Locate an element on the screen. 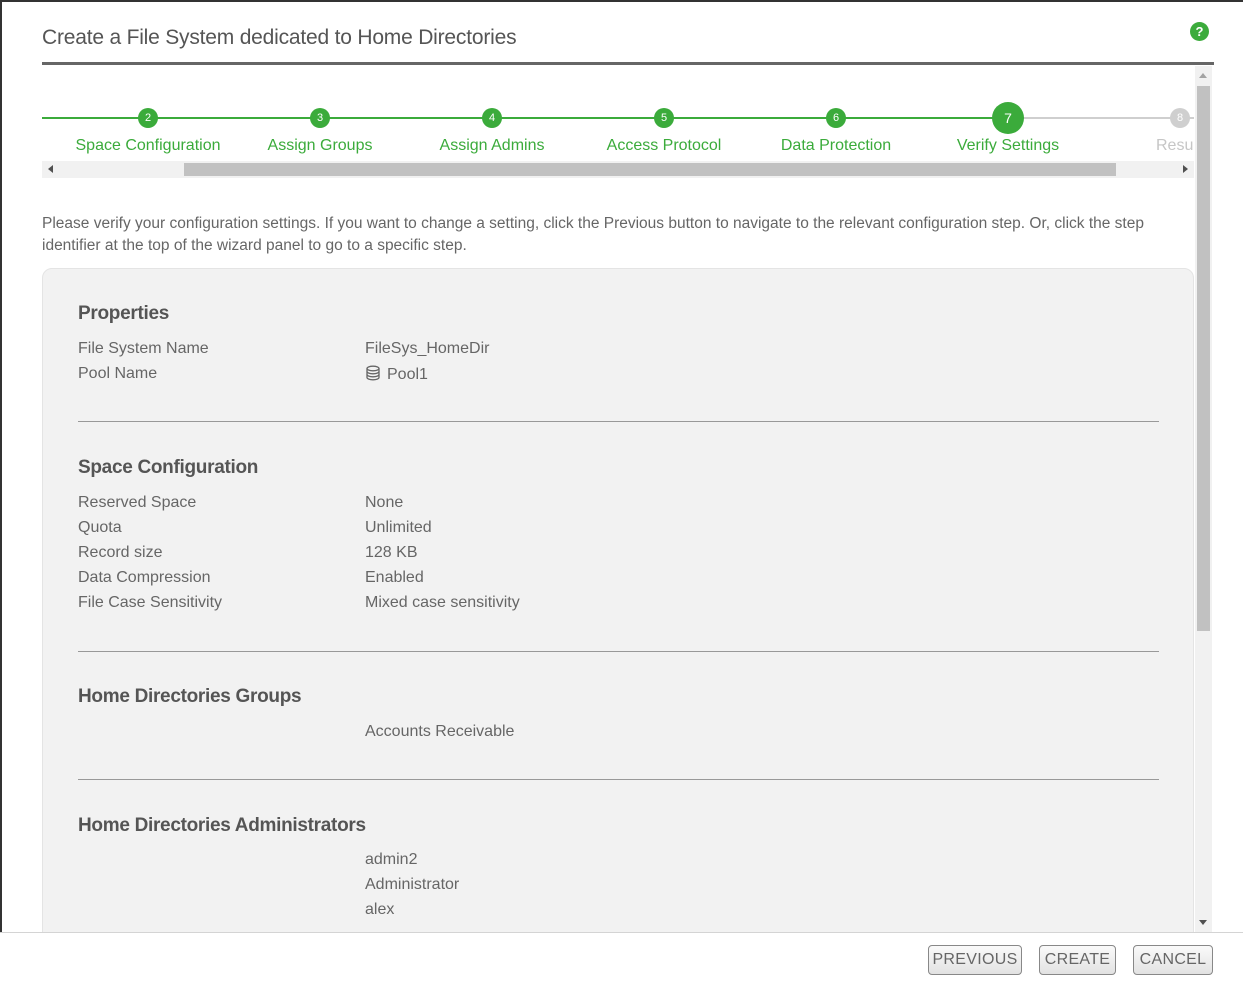 The width and height of the screenshot is (1243, 981). record-size-label: Record size is located at coordinates (120, 552).